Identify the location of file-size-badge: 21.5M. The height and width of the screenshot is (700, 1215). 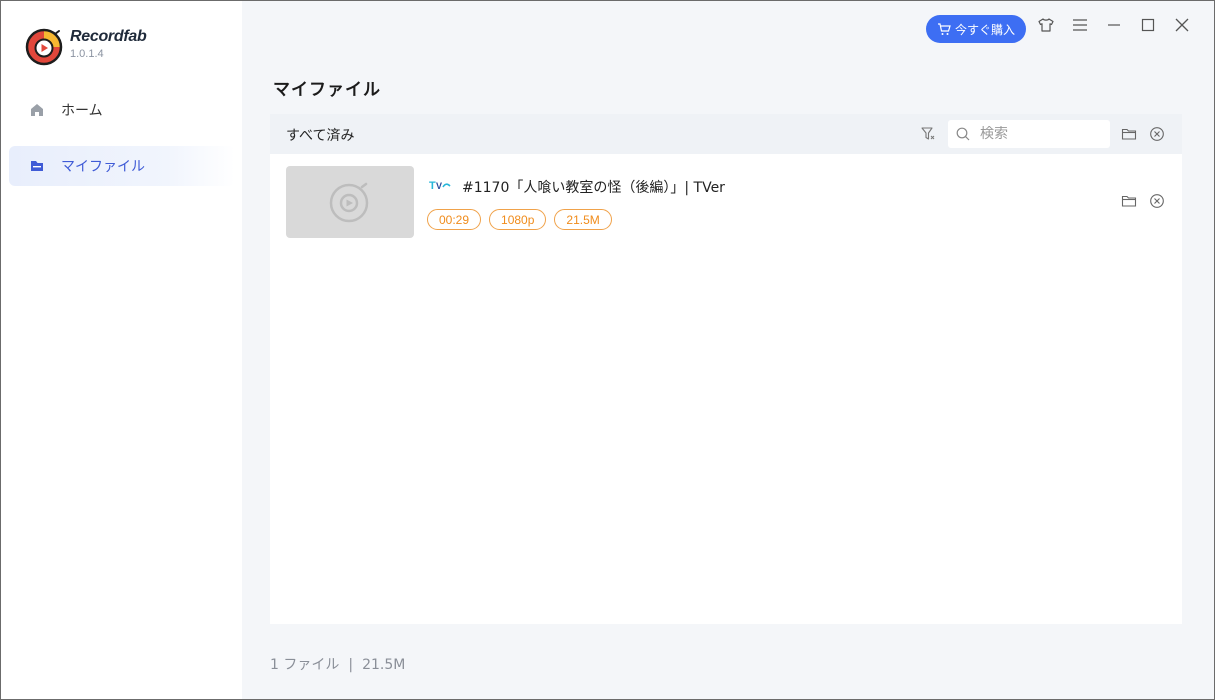
(583, 219).